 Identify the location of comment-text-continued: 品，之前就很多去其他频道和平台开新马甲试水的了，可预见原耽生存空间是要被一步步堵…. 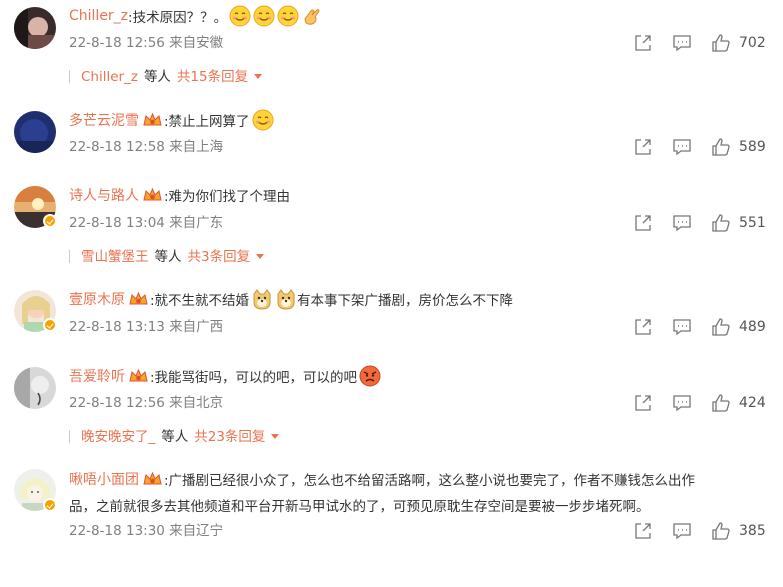
(359, 507).